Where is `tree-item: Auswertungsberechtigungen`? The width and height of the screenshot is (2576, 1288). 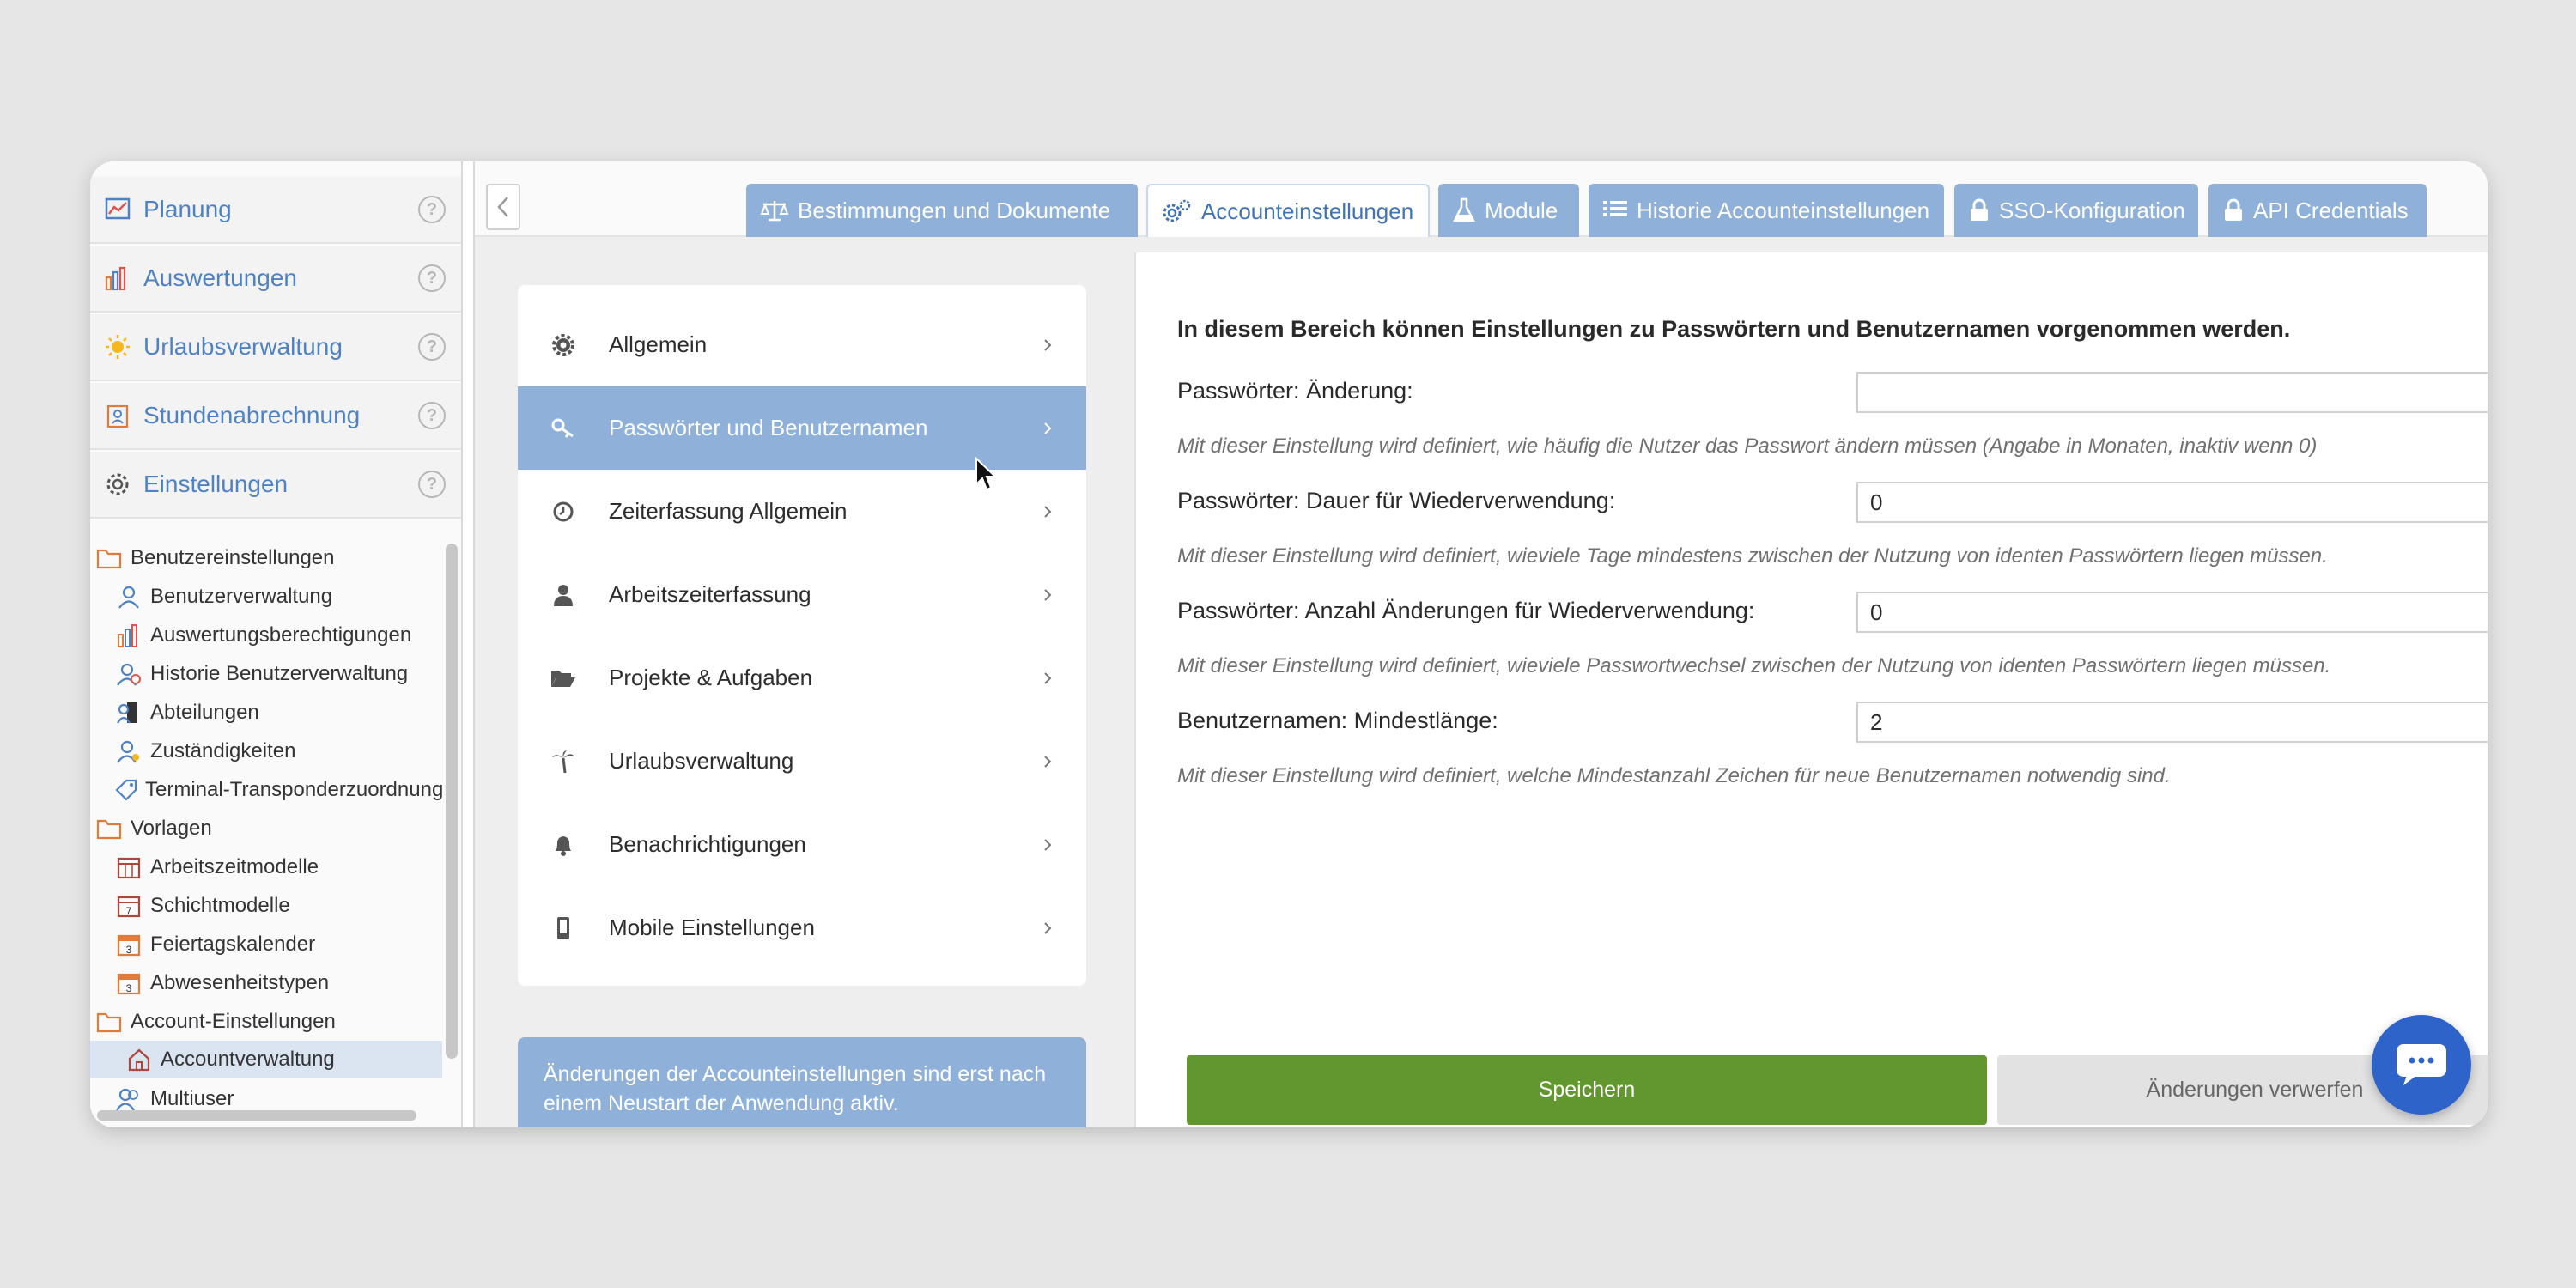
tree-item: Auswertungsberechtigungen is located at coordinates (266, 636).